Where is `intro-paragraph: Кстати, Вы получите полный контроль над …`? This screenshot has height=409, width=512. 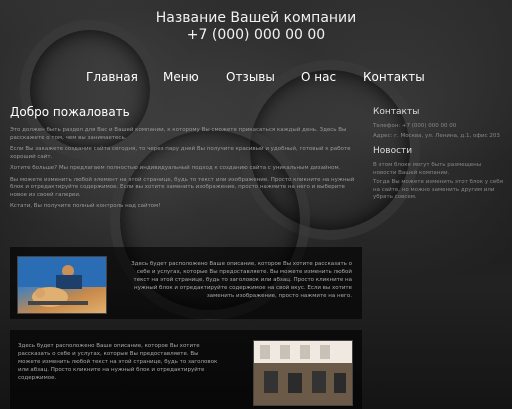 intro-paragraph: Кстати, Вы получите полный контроль над … is located at coordinates (85, 206).